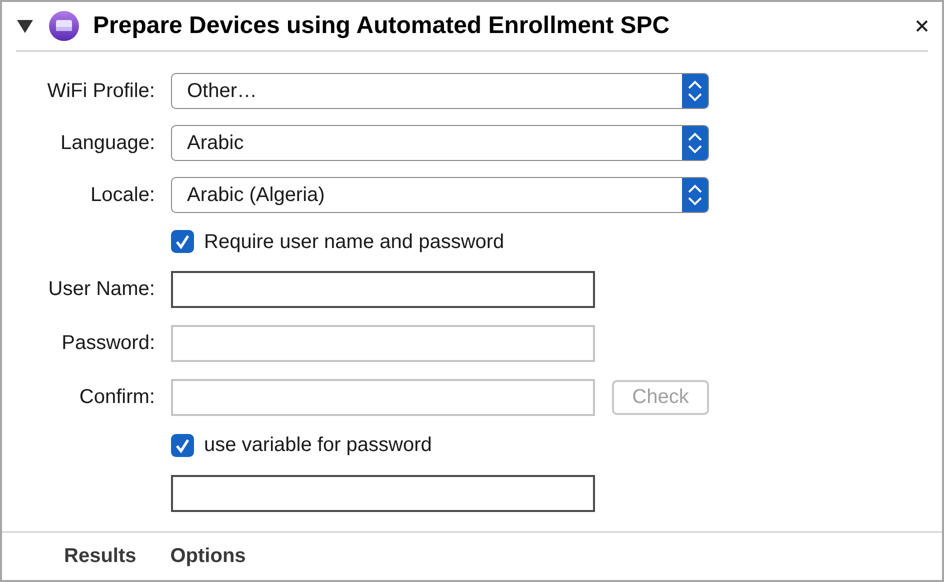  What do you see at coordinates (440, 143) in the screenshot?
I see `popup-button: Arabic` at bounding box center [440, 143].